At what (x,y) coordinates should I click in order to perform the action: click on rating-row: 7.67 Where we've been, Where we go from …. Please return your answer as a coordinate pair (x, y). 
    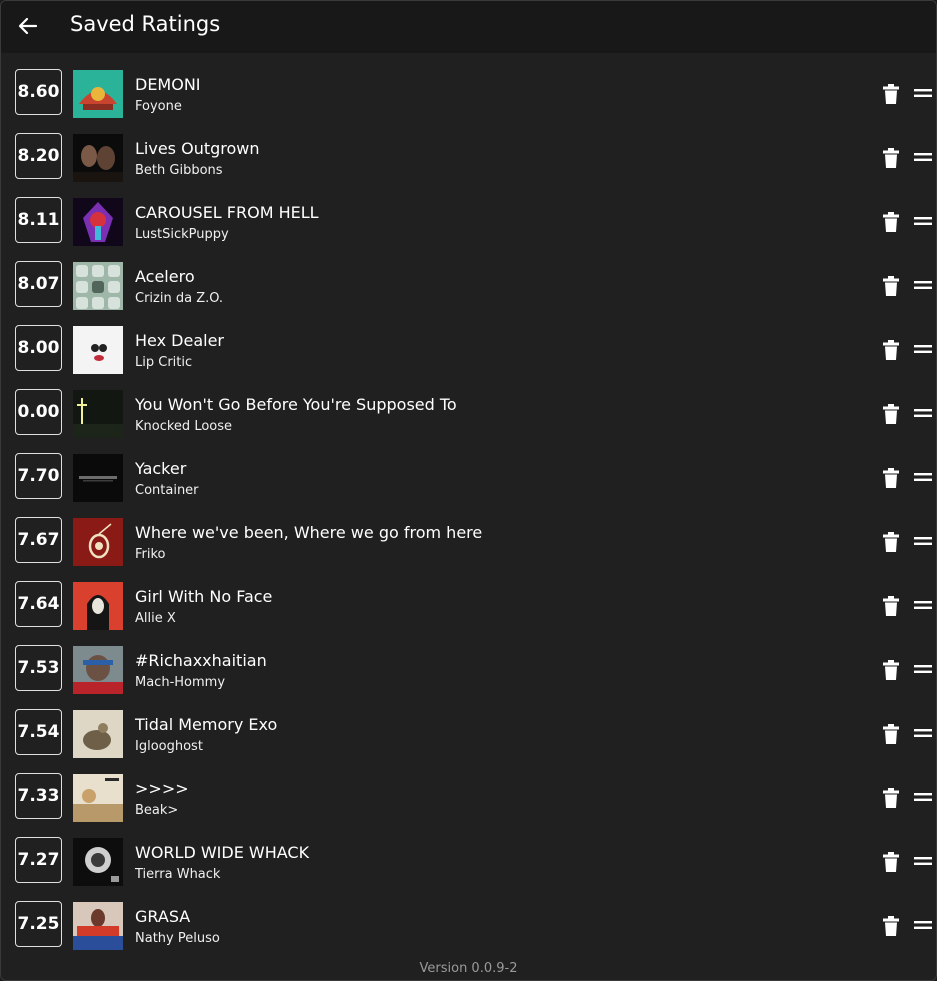
    Looking at the image, I should click on (468, 543).